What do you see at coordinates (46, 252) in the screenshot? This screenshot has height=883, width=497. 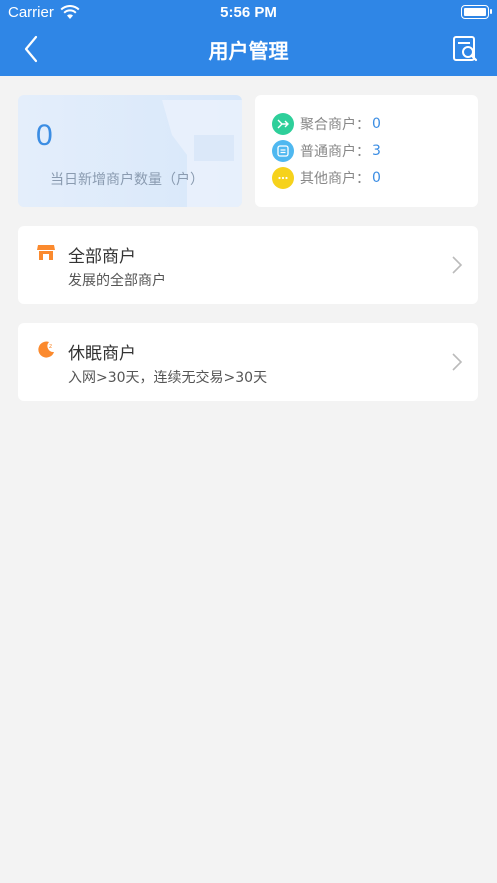 I see `shop-icon` at bounding box center [46, 252].